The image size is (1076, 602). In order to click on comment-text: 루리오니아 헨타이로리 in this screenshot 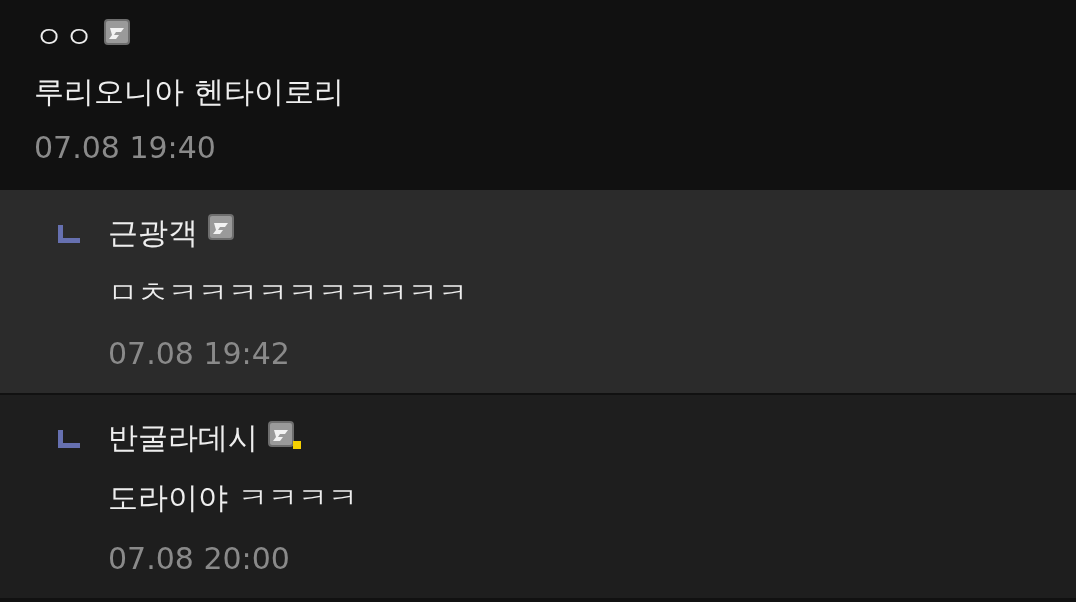, I will do `click(189, 92)`.